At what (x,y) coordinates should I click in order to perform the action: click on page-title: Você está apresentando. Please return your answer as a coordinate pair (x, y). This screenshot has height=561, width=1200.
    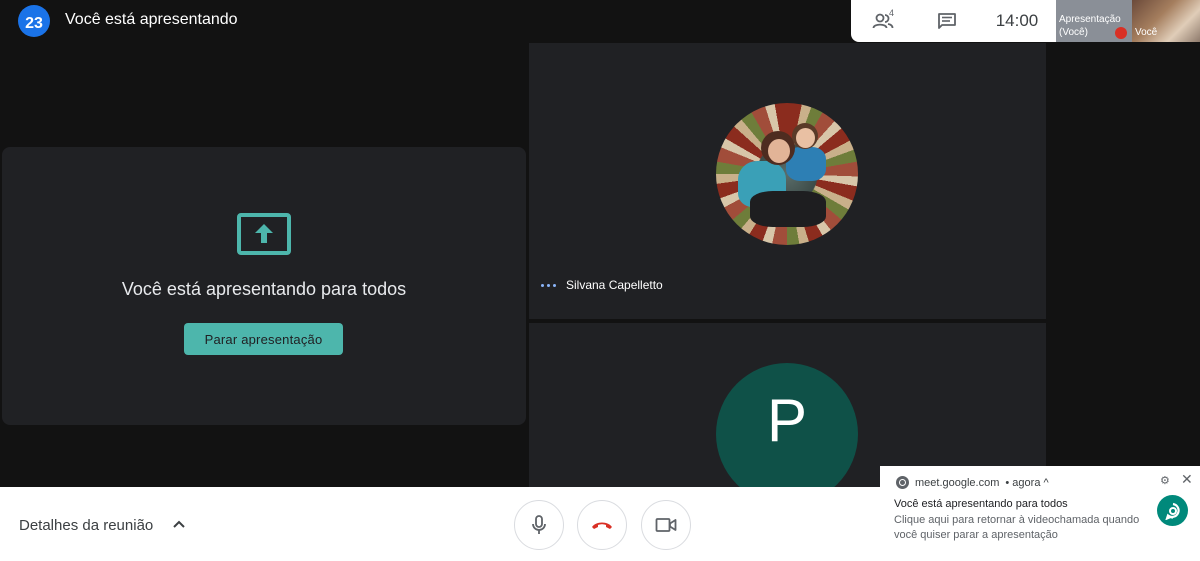
    Looking at the image, I should click on (151, 19).